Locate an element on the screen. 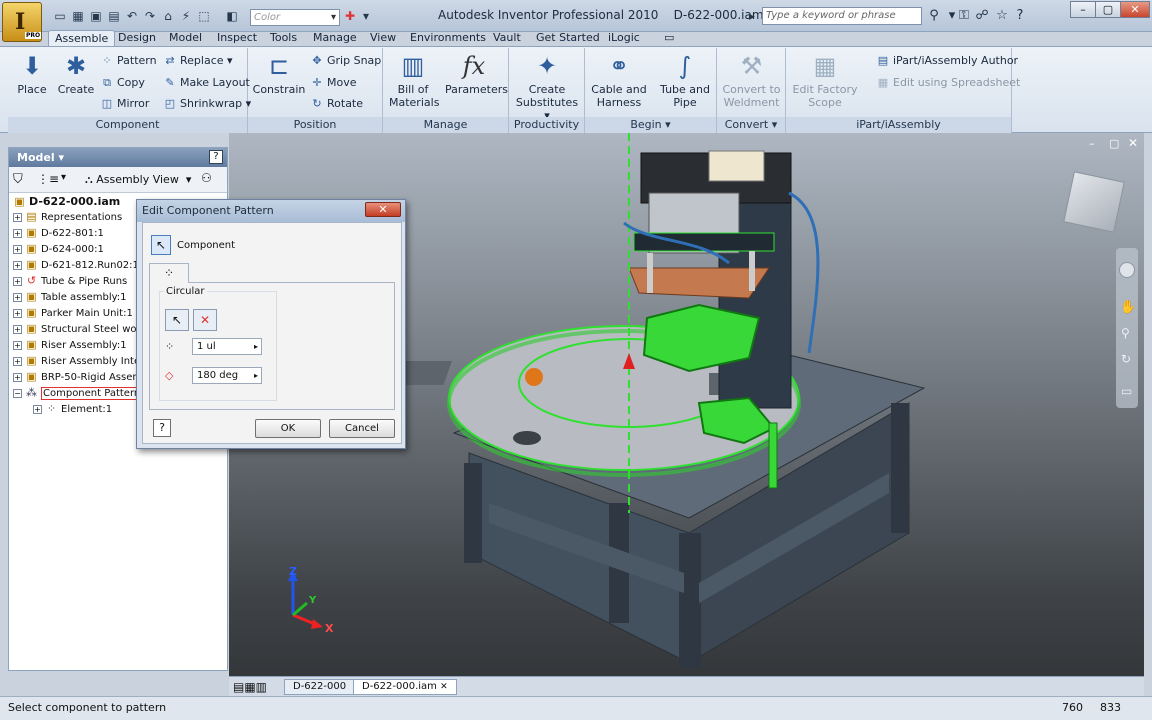  cable-and-harness-button: ⚭ Cable and Harness is located at coordinates (619, 80).